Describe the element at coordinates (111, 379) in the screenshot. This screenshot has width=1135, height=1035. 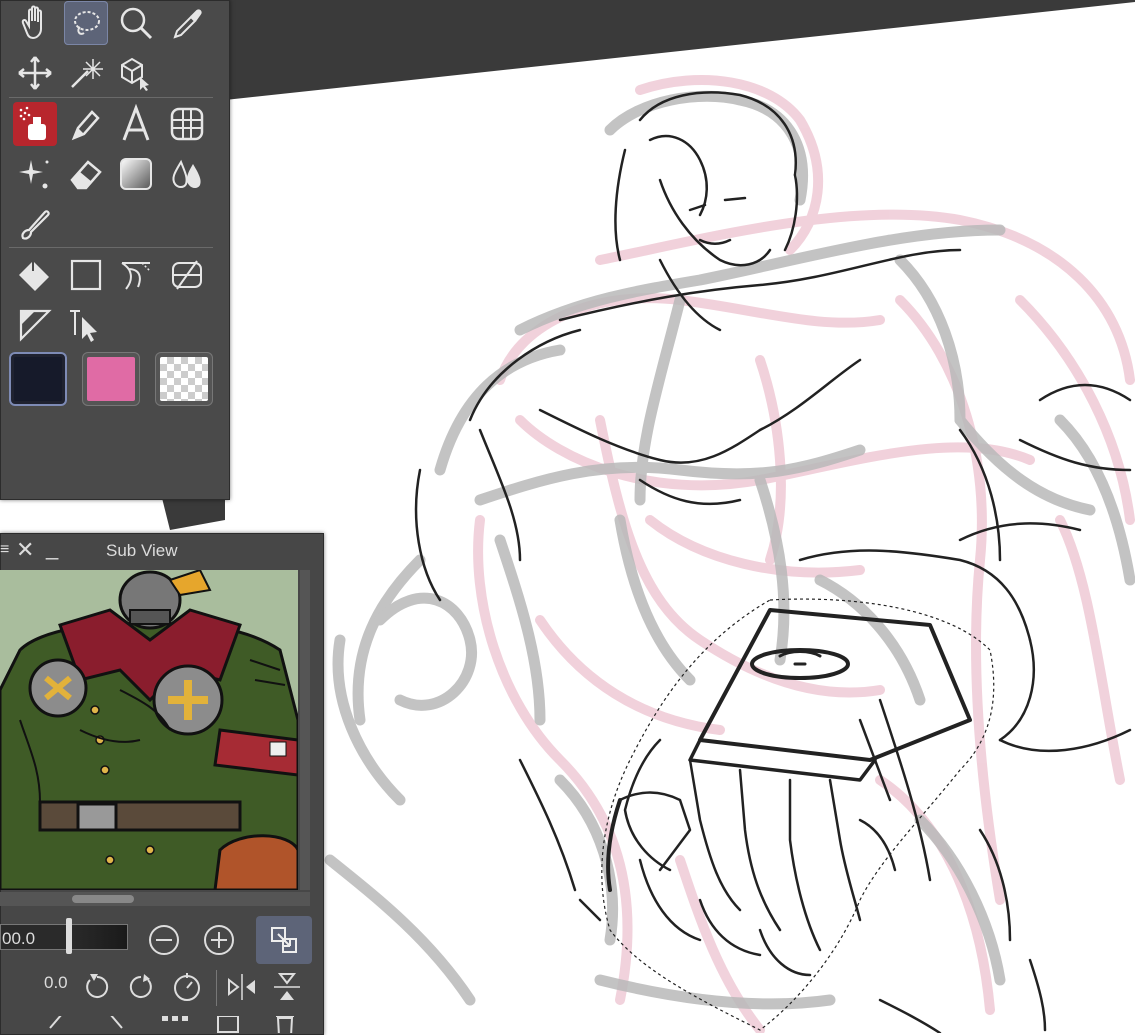
I see `sub-color-swatch` at that location.